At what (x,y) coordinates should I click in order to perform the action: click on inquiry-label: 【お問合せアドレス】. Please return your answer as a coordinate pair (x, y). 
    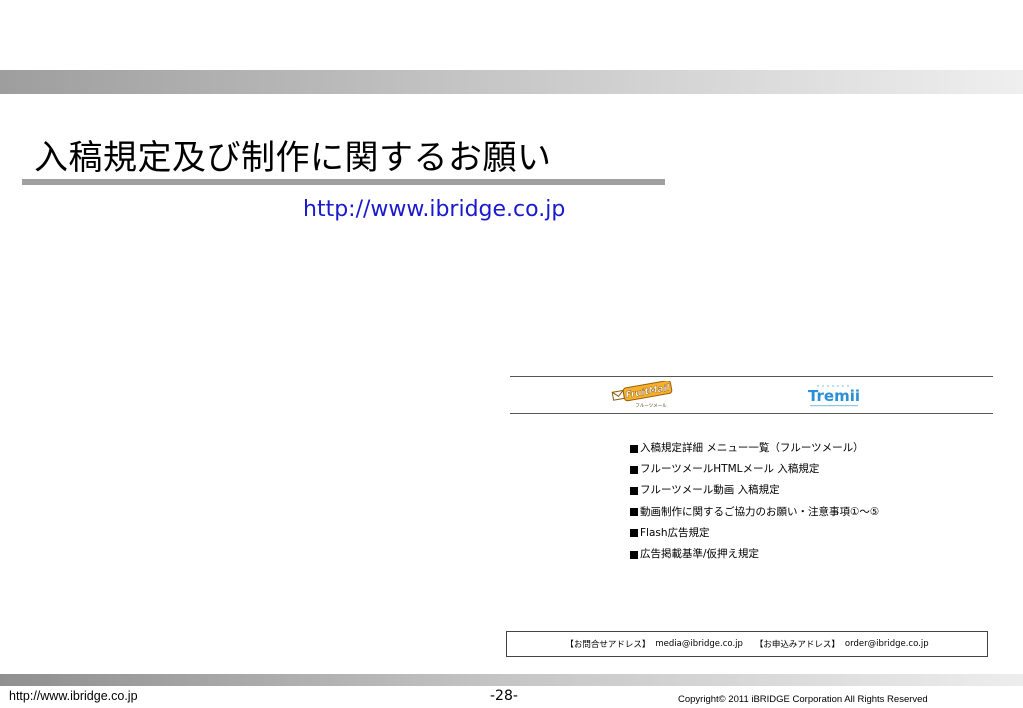
    Looking at the image, I should click on (608, 645).